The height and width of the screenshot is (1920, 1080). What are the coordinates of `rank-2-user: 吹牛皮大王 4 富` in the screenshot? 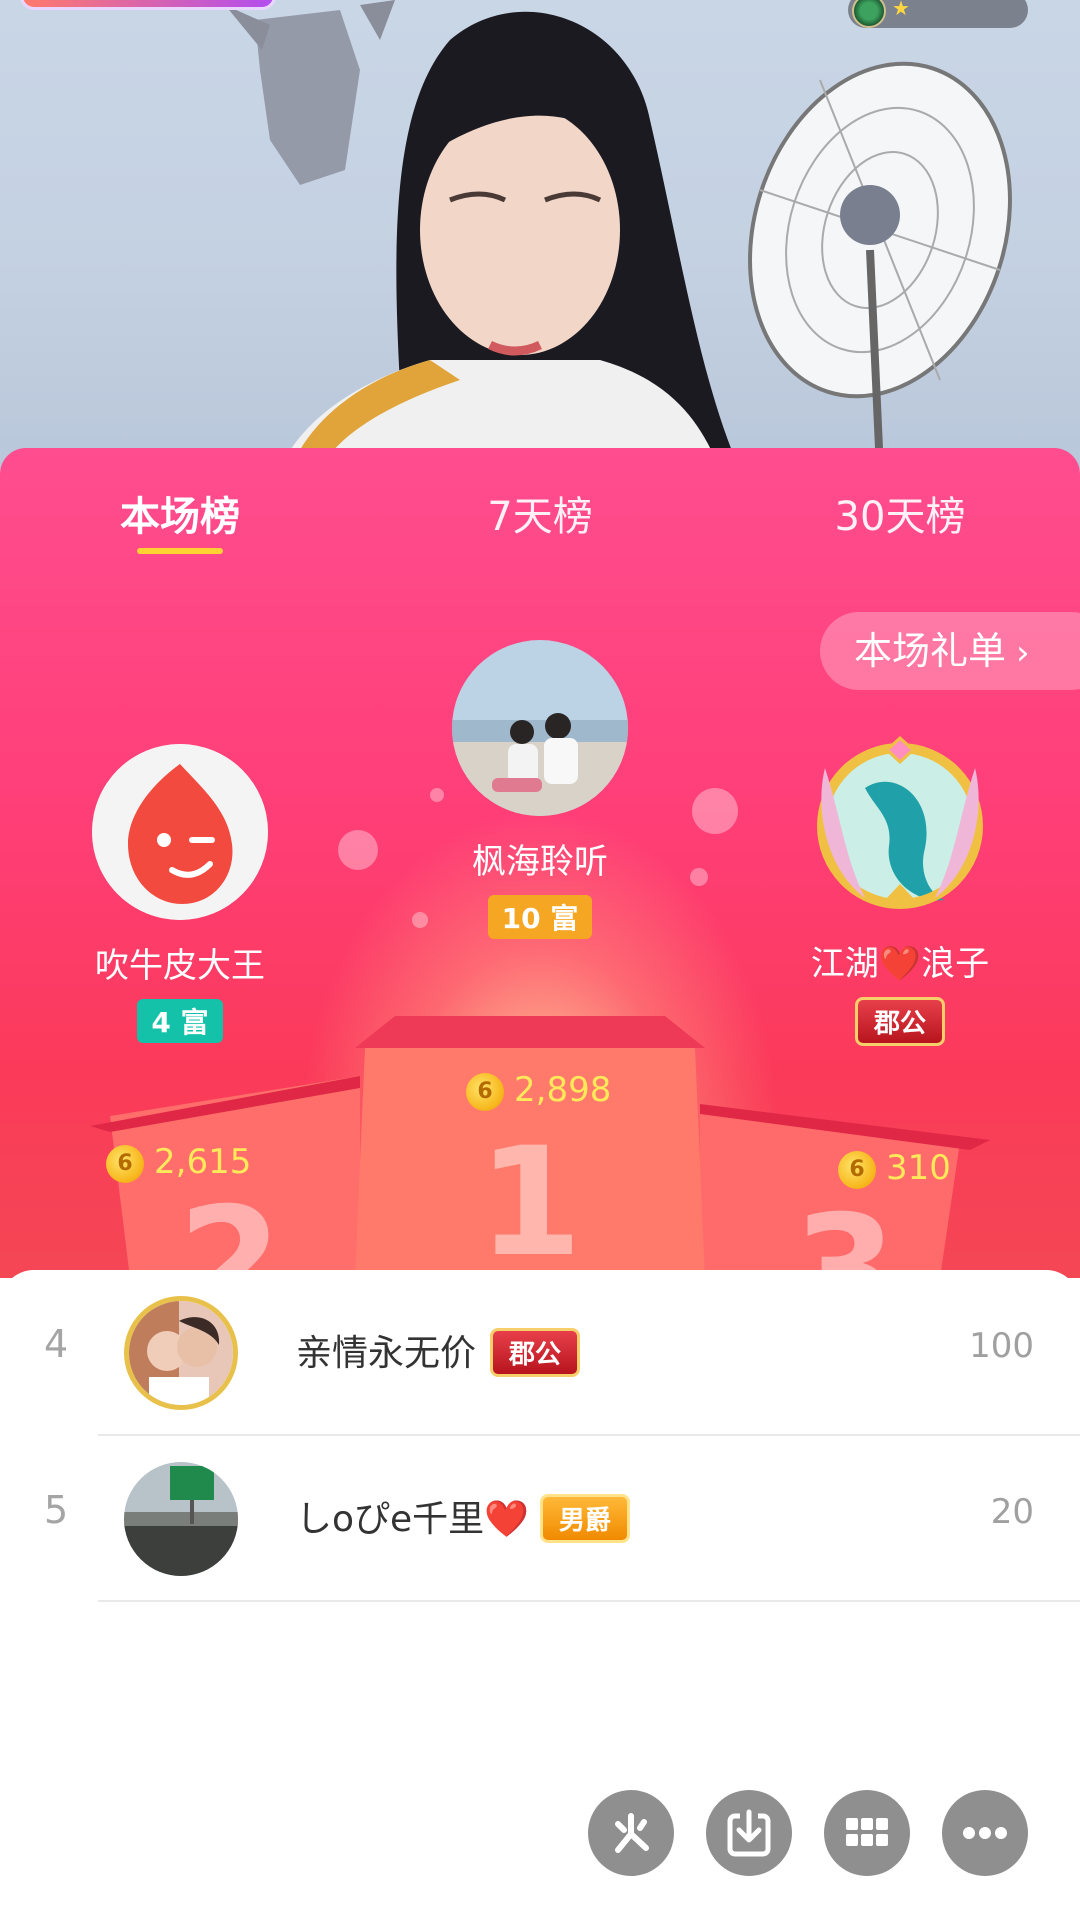 It's located at (180, 893).